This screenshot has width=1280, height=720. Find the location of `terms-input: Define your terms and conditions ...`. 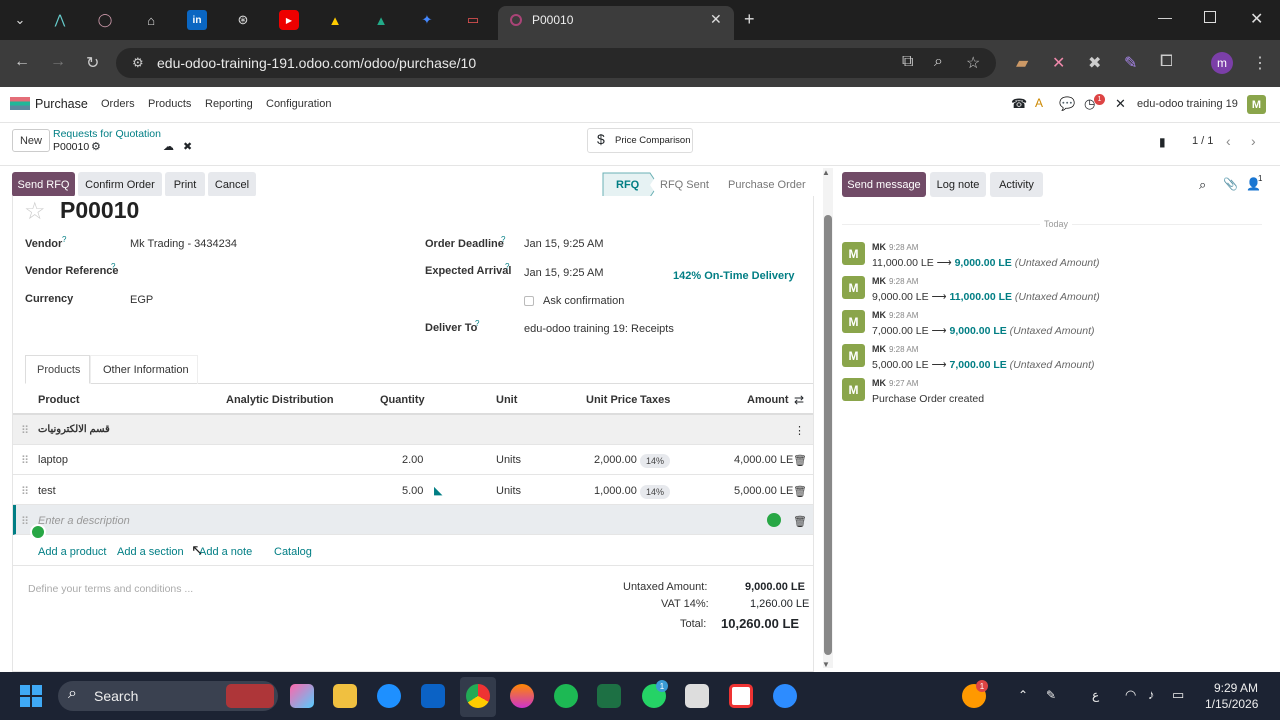

terms-input: Define your terms and conditions ... is located at coordinates (110, 589).